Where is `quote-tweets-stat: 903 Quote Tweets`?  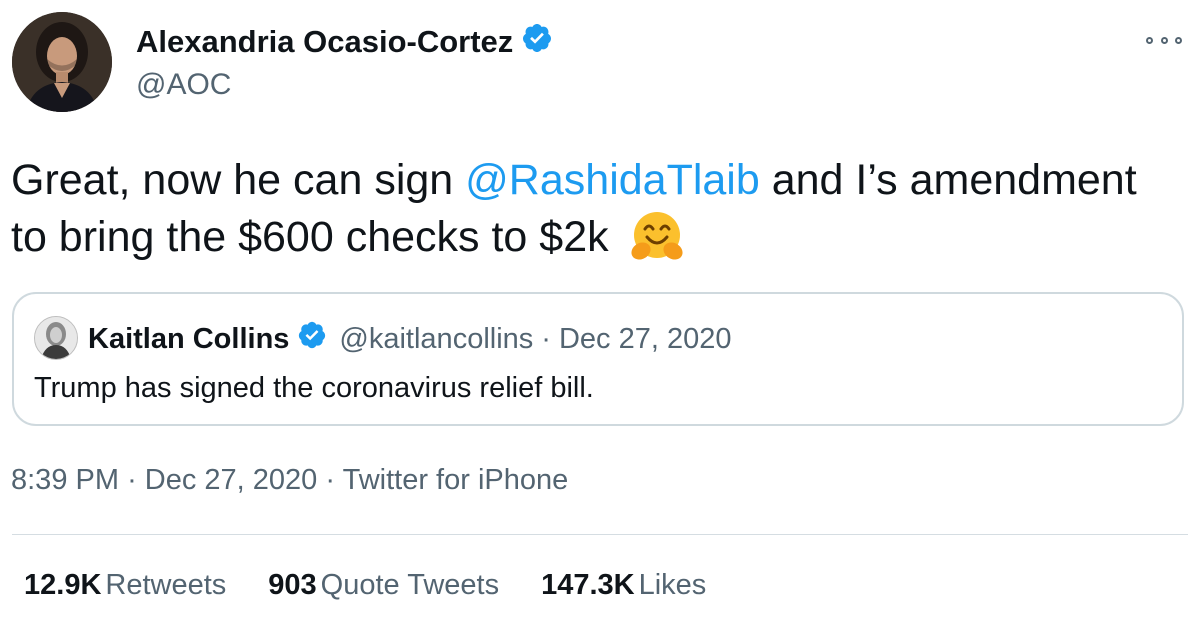
quote-tweets-stat: 903 Quote Tweets is located at coordinates (383, 585).